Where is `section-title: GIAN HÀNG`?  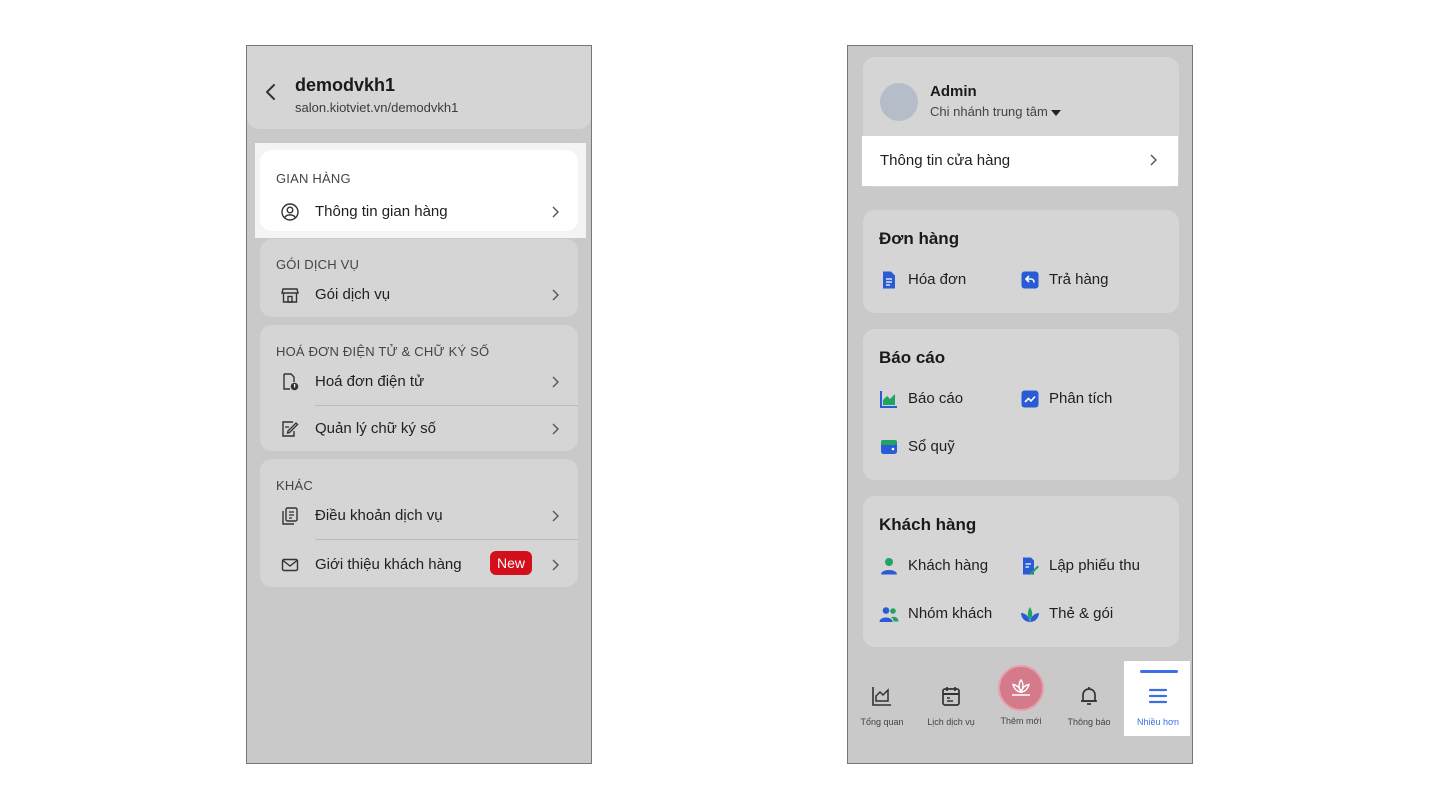
section-title: GIAN HÀNG is located at coordinates (313, 178).